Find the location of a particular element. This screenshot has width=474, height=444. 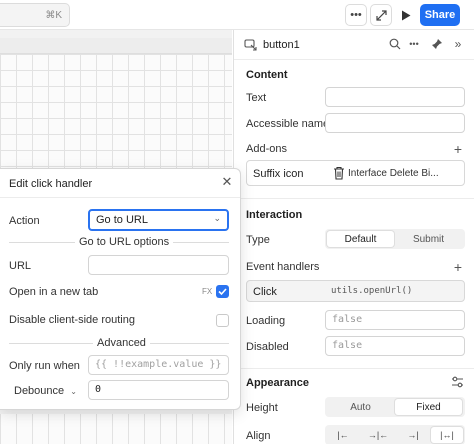

component-name: button1 is located at coordinates (281, 45).